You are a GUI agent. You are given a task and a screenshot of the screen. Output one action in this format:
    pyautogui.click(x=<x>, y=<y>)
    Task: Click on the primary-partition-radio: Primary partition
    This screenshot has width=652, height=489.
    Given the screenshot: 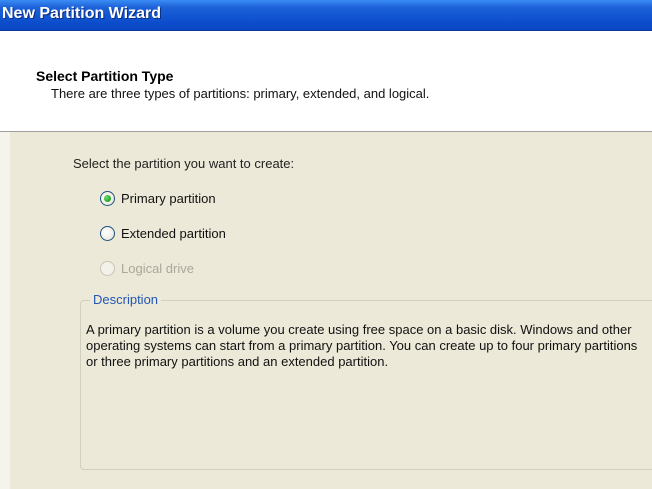 What is the action you would take?
    pyautogui.click(x=158, y=198)
    